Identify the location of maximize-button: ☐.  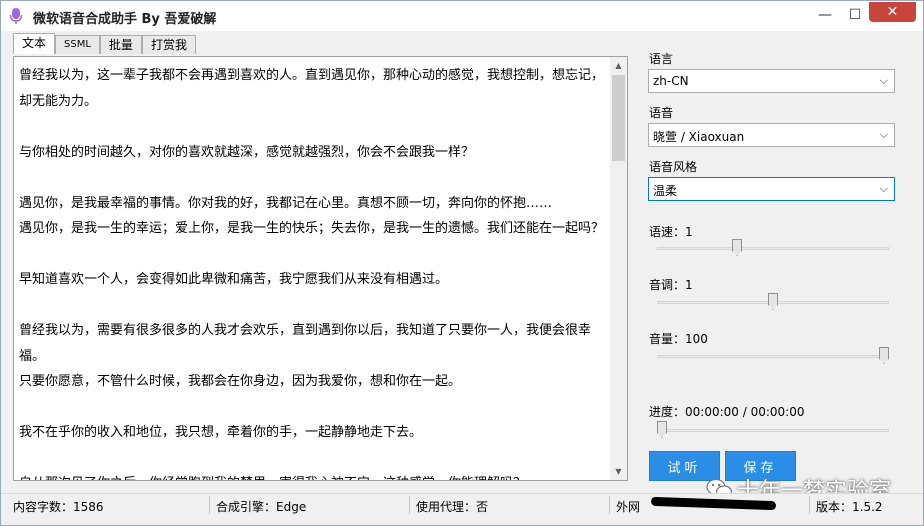
(855, 15).